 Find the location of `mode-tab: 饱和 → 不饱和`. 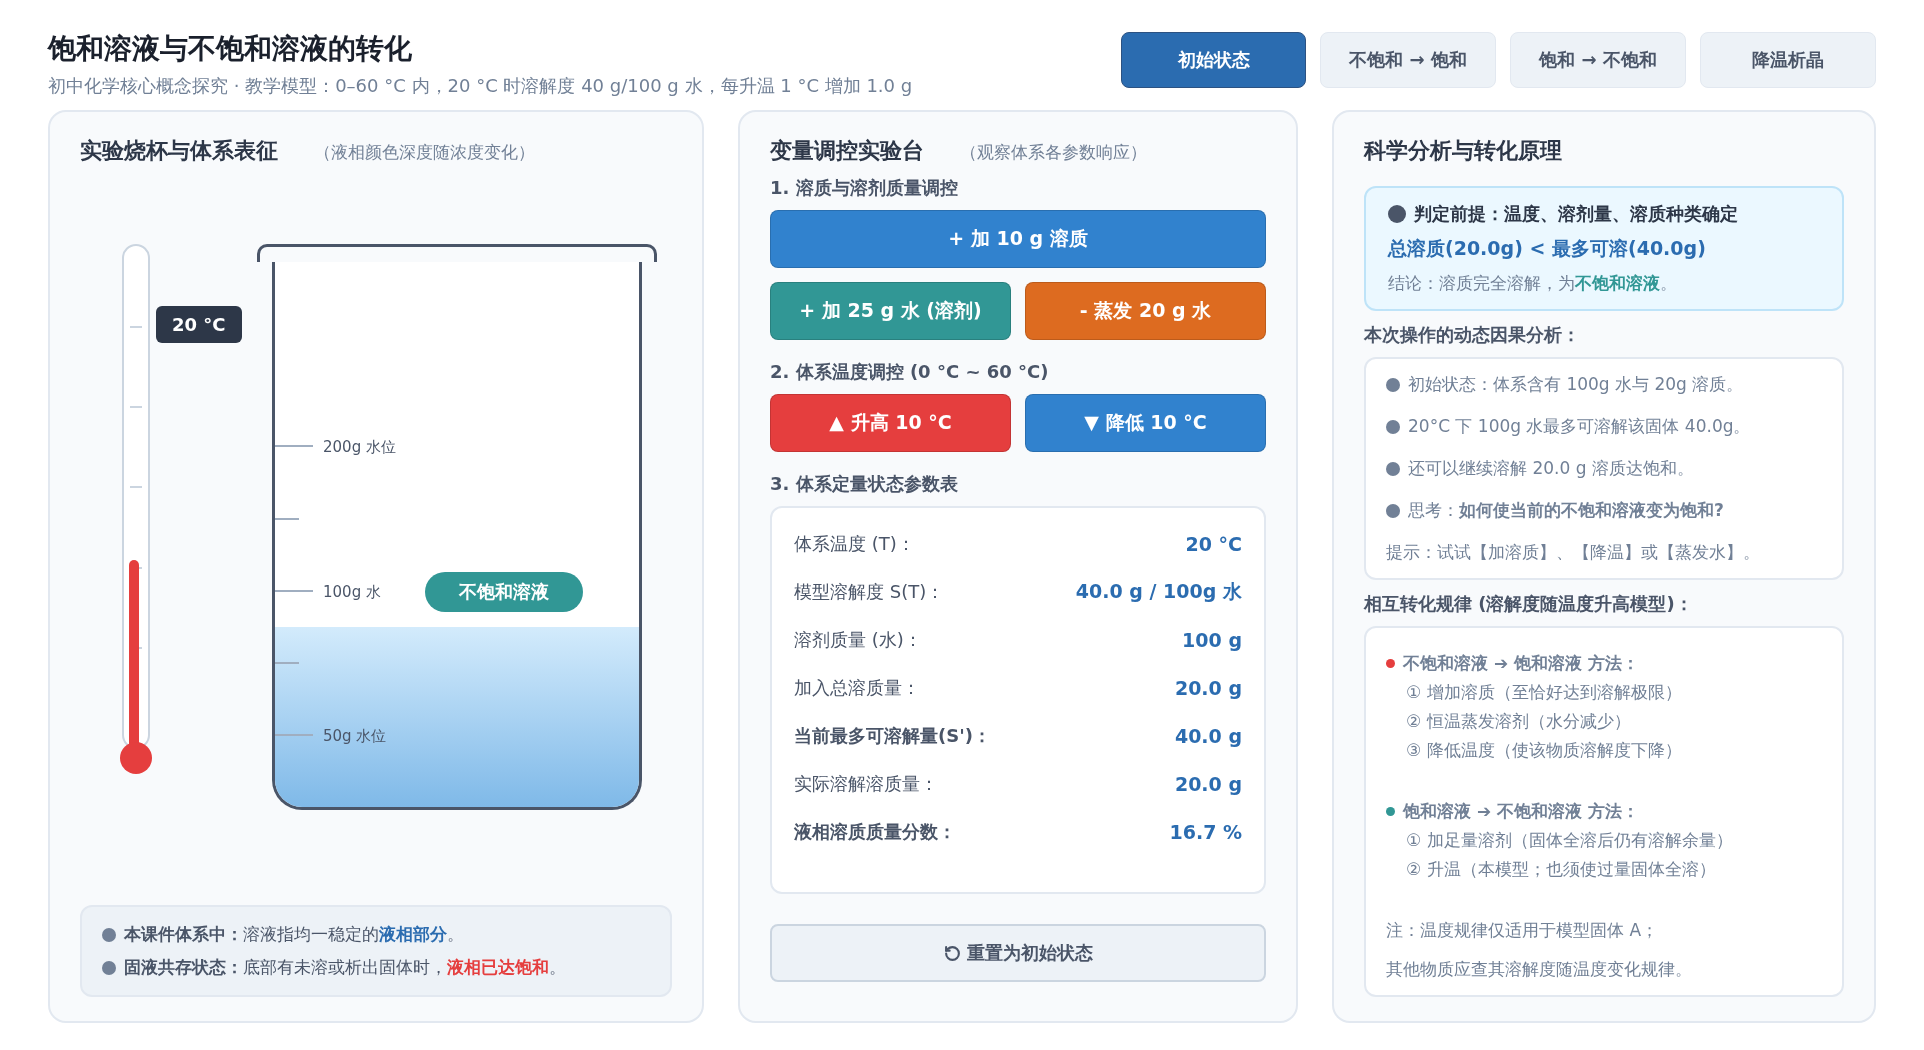

mode-tab: 饱和 → 不饱和 is located at coordinates (1598, 60).